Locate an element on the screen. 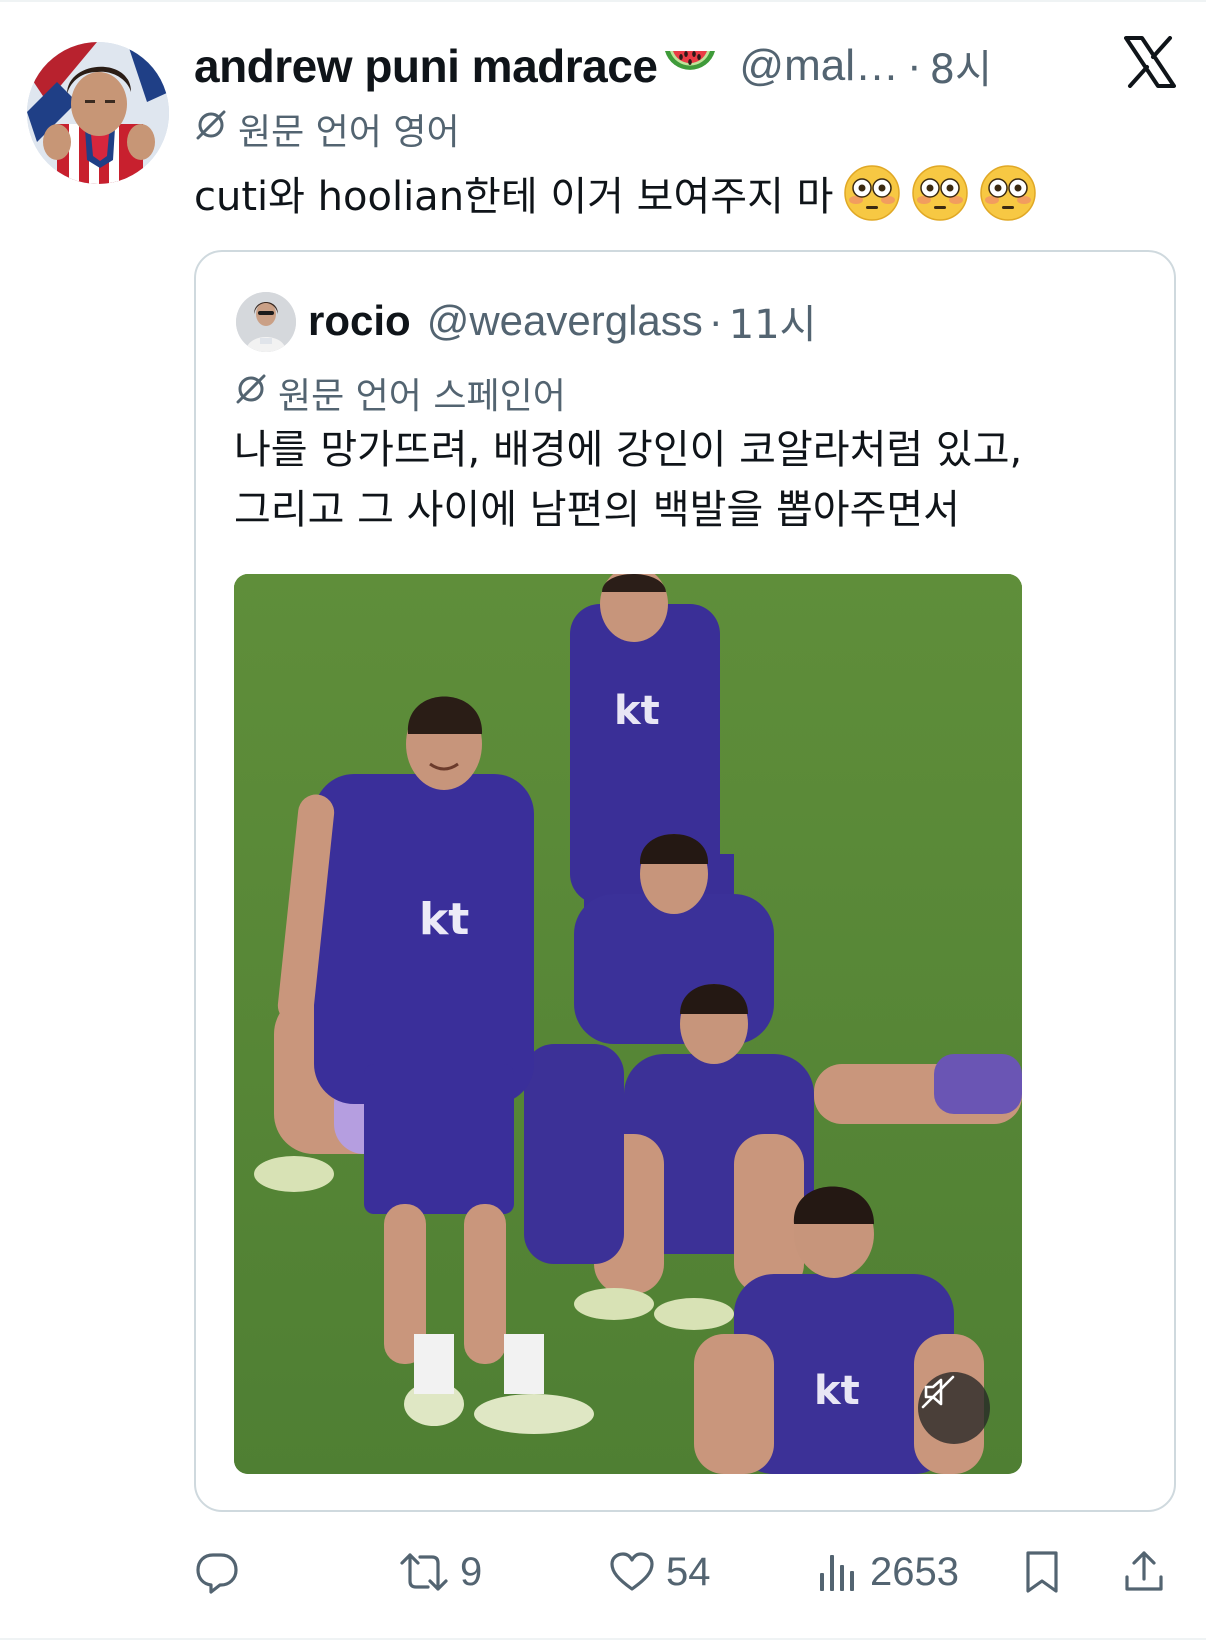 Image resolution: width=1206 pixels, height=1650 pixels. share-button is located at coordinates (1144, 1572).